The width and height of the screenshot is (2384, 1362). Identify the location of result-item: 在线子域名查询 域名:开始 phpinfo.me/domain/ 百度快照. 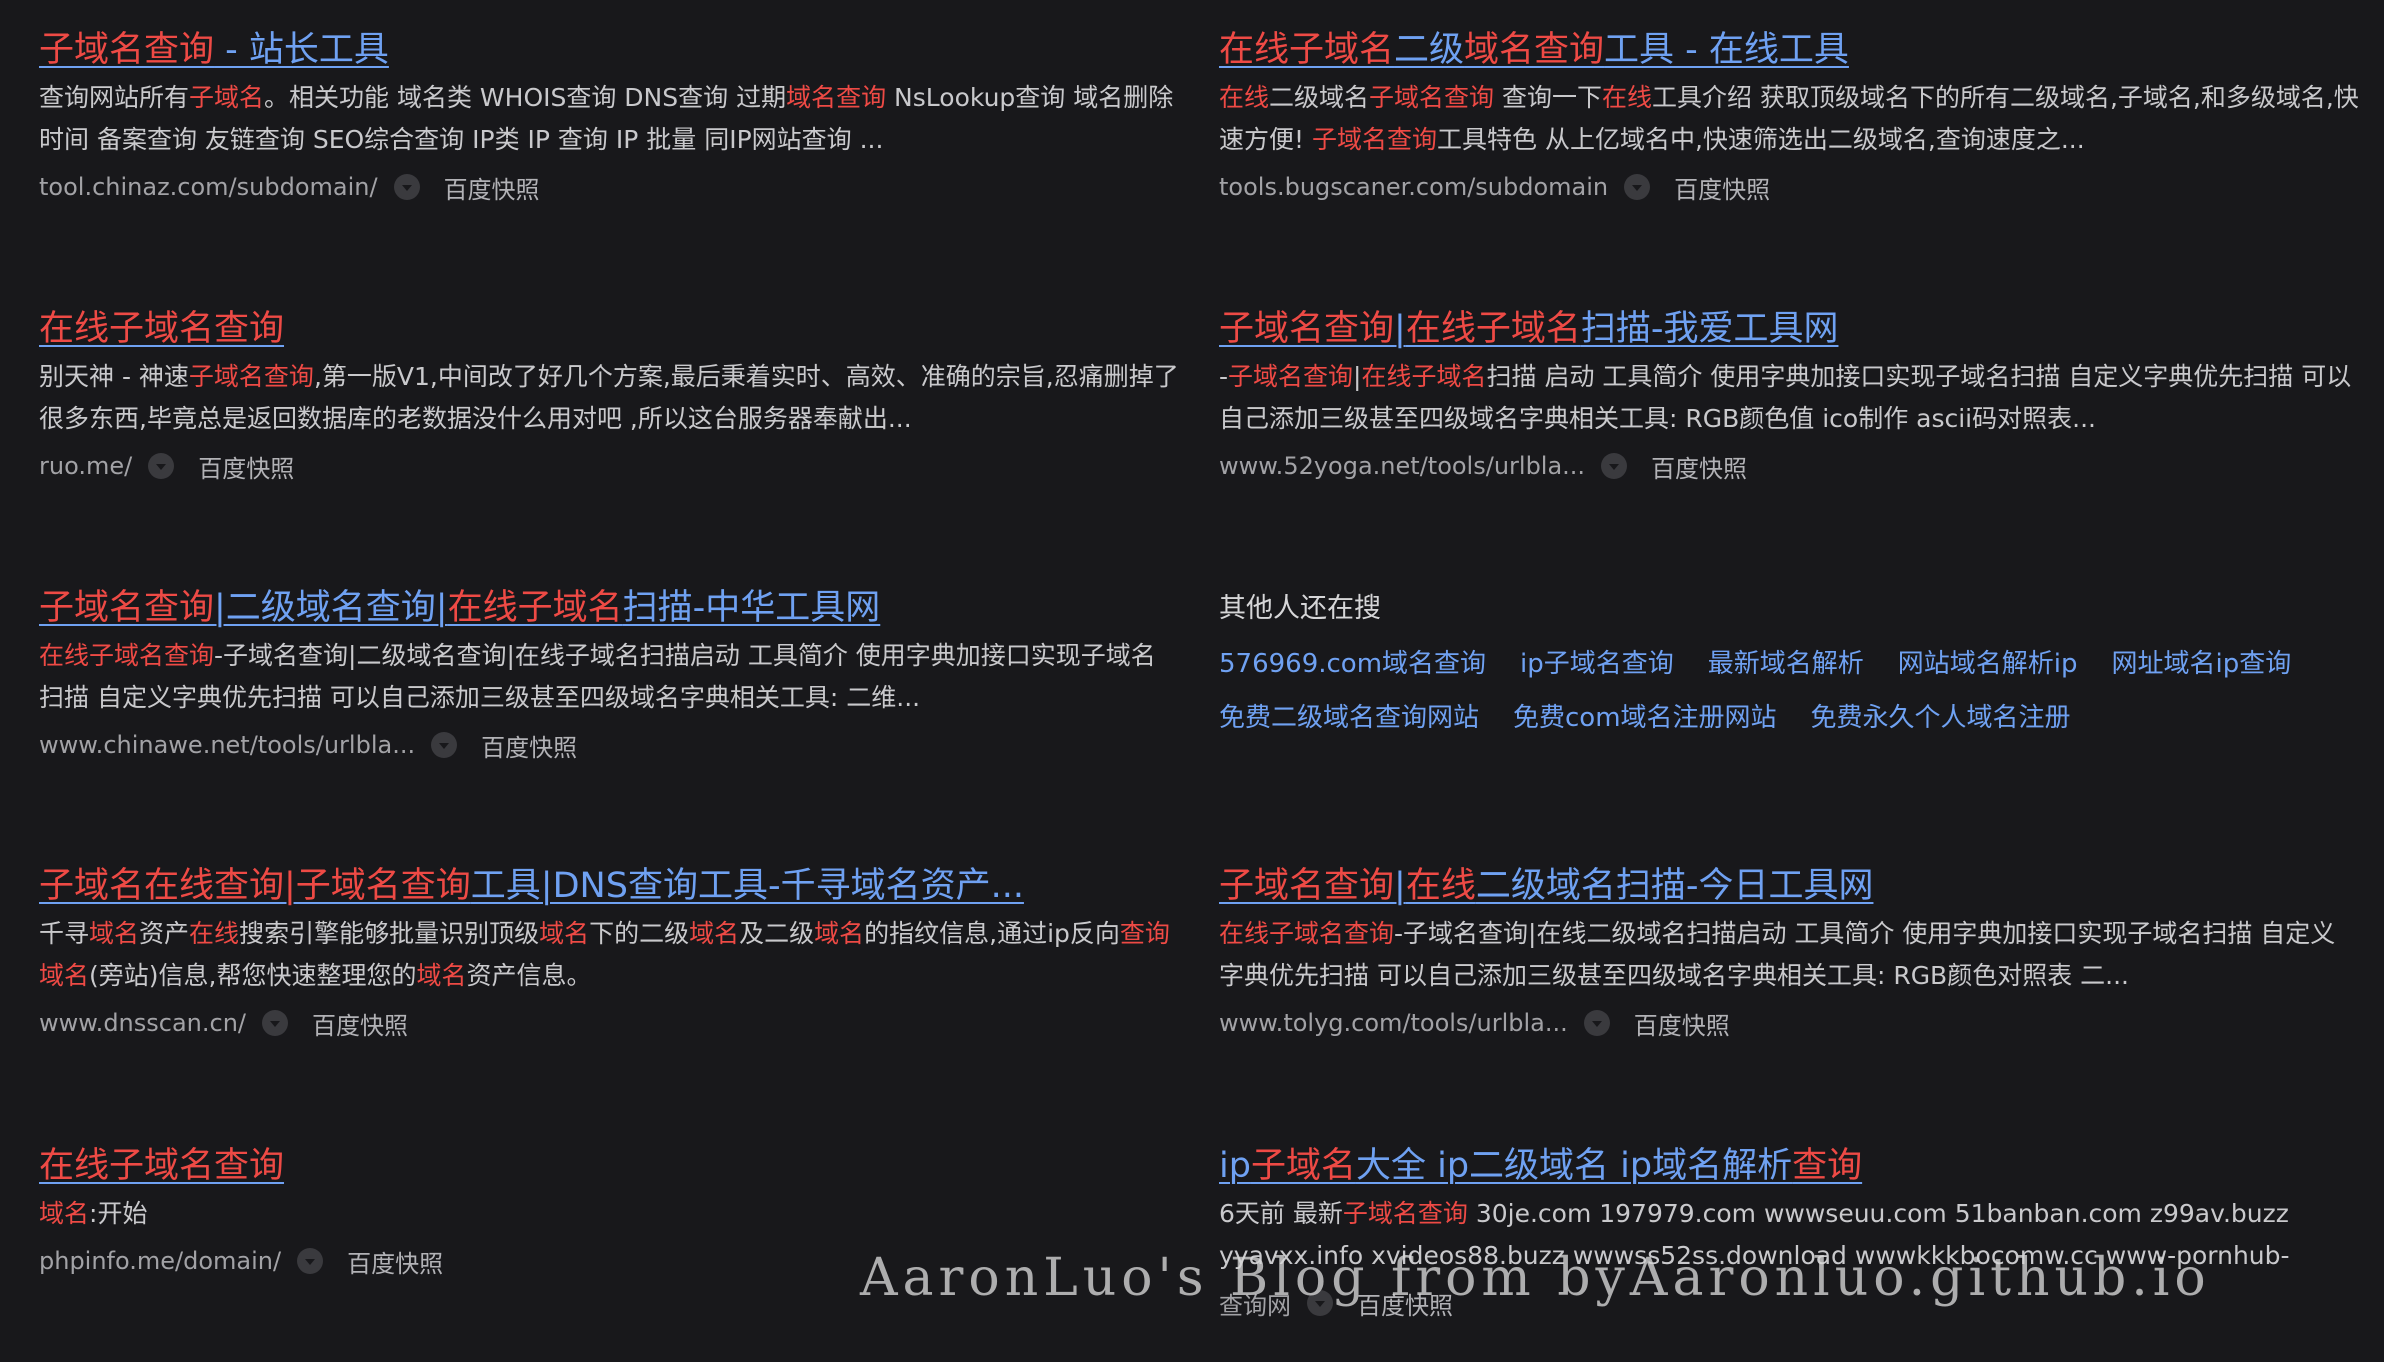
(609, 1210).